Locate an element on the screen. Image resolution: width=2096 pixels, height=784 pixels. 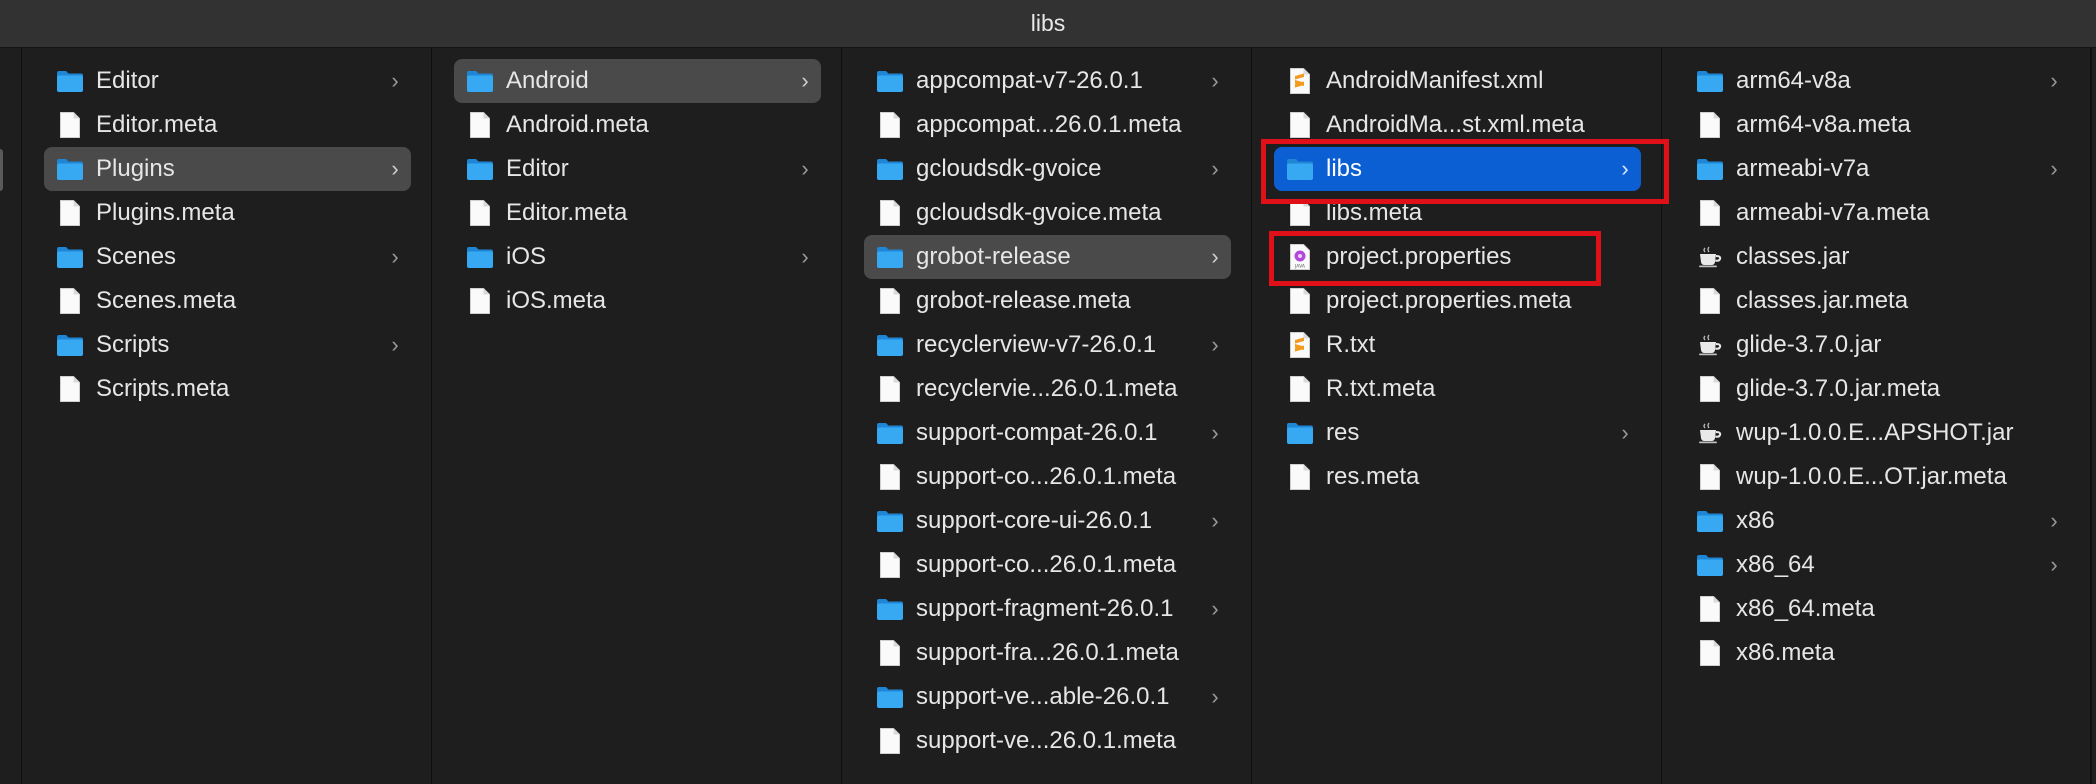
item-label: Editor is located at coordinates (537, 168).